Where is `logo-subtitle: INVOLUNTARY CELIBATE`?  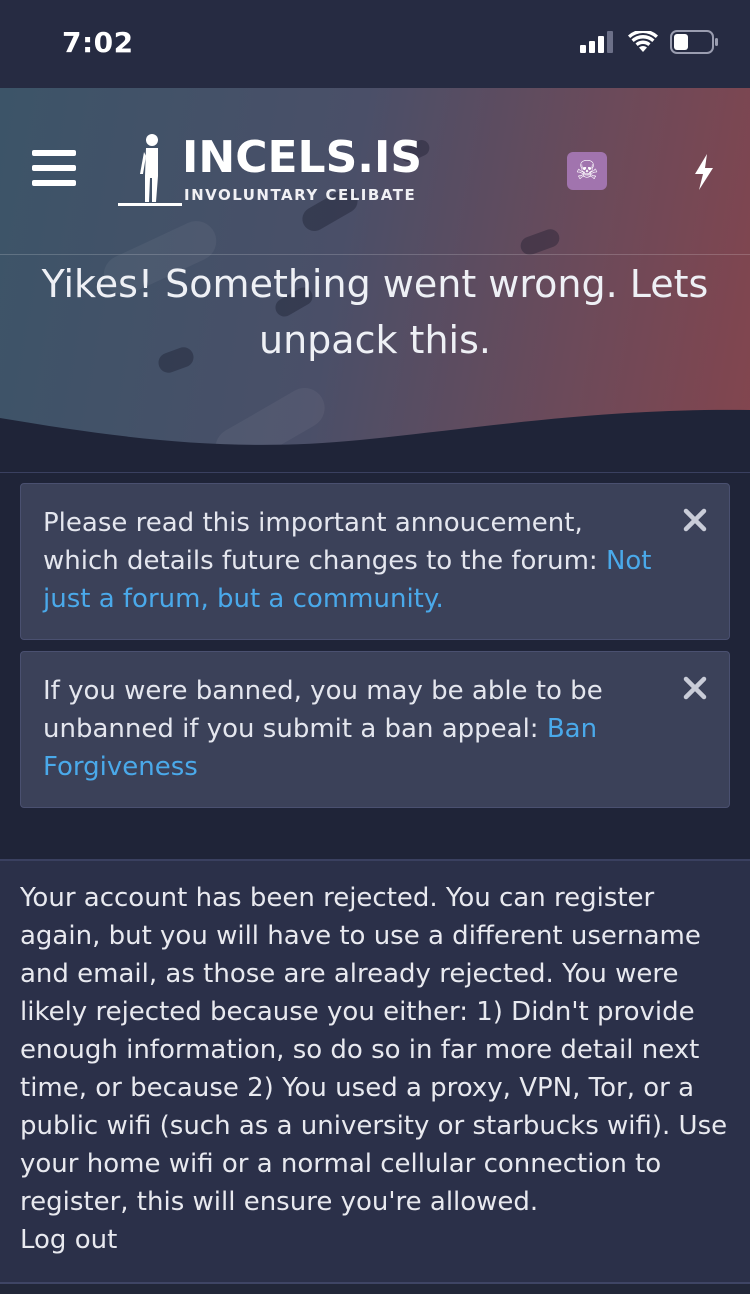 logo-subtitle: INVOLUNTARY CELIBATE is located at coordinates (300, 195).